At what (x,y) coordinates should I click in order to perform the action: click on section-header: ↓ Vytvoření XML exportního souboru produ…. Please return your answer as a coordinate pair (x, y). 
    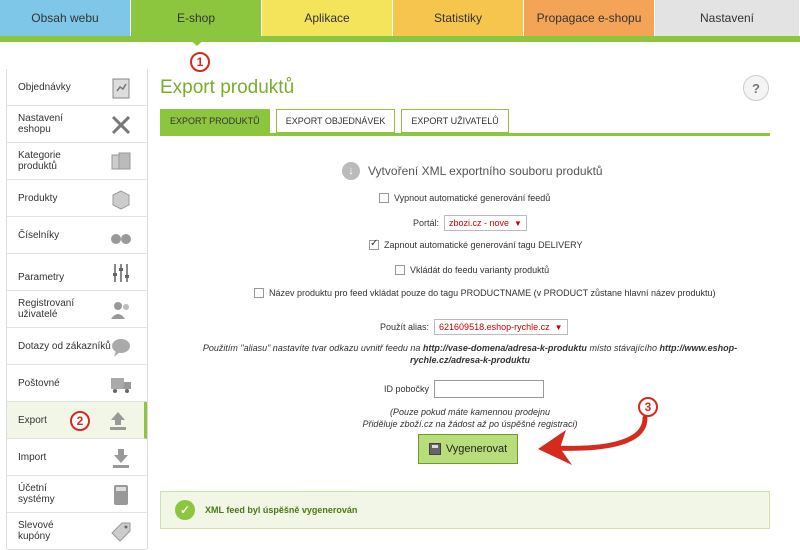
    Looking at the image, I should click on (472, 171).